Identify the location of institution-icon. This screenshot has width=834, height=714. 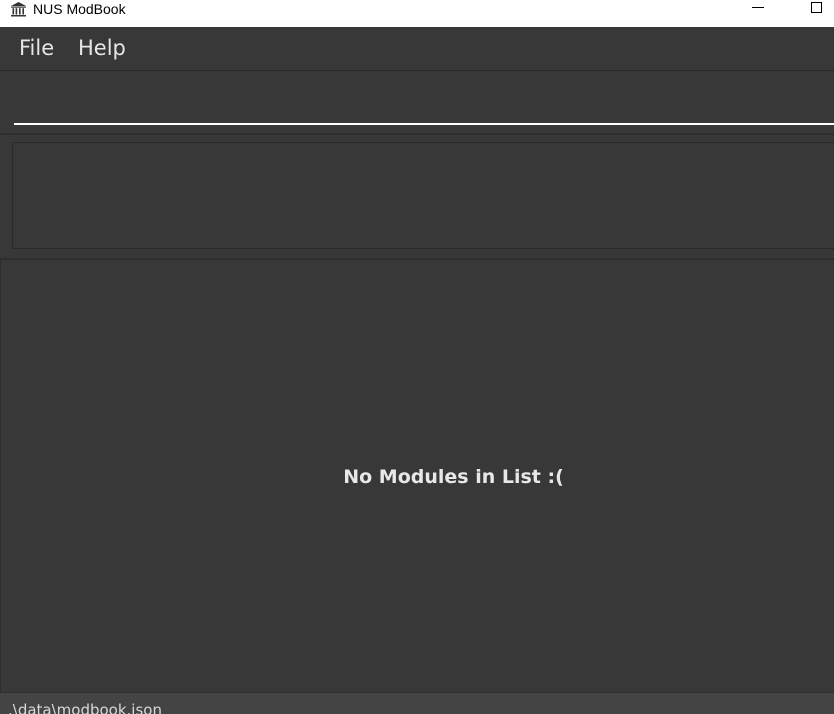
(18, 9).